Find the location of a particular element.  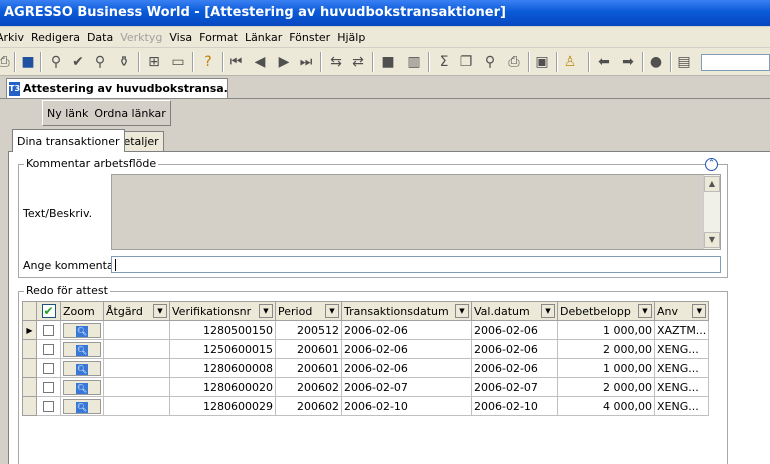

menu-data: Data is located at coordinates (103, 37).